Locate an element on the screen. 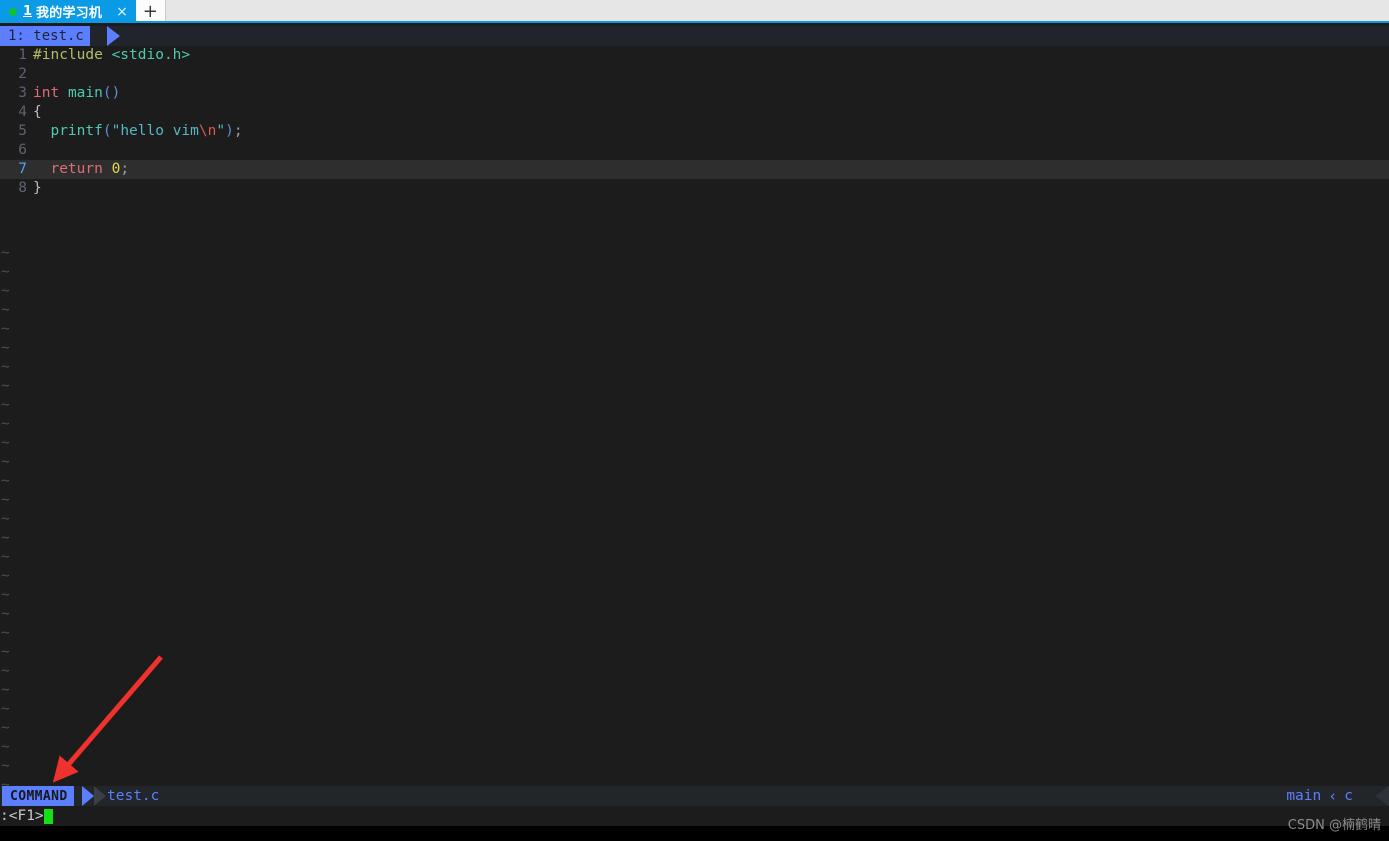 This screenshot has width=1389, height=841. code-token: () is located at coordinates (111, 93).